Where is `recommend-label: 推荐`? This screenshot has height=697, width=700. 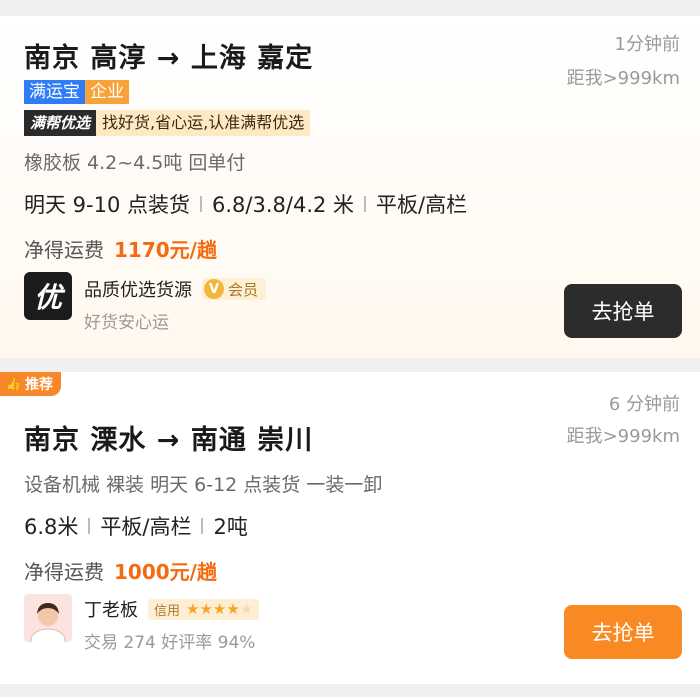
recommend-label: 推荐 is located at coordinates (38, 385).